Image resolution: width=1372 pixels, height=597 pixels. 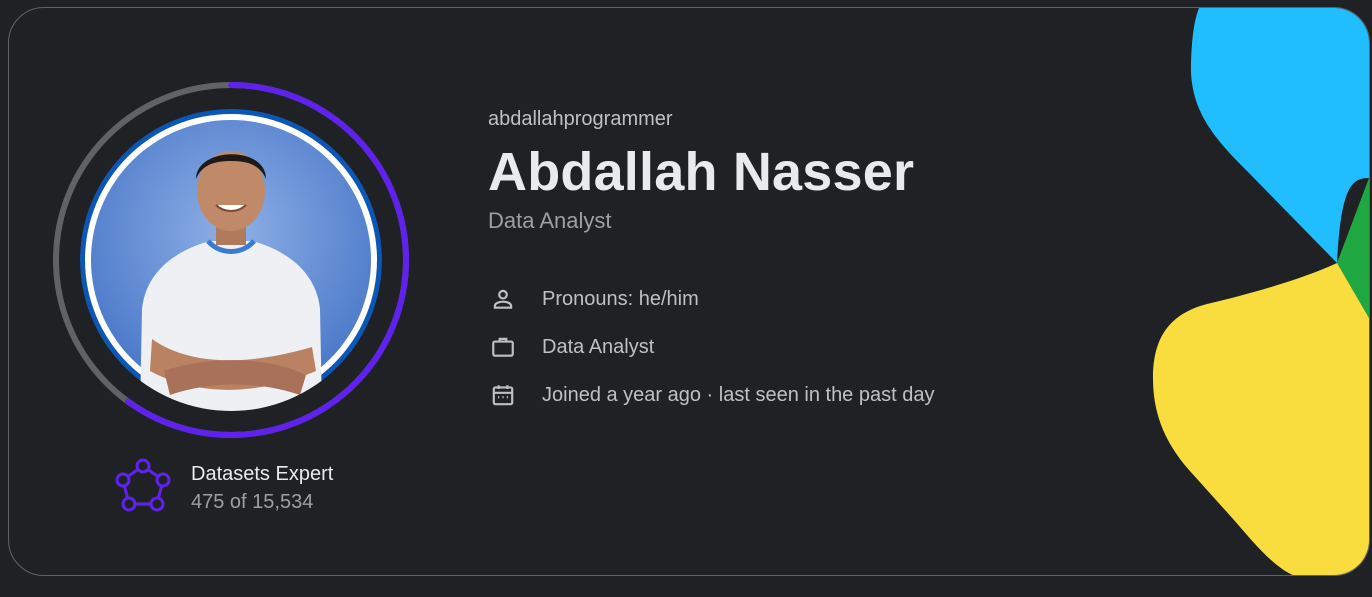 I want to click on tier-title: Datasets Expert, so click(x=262, y=474).